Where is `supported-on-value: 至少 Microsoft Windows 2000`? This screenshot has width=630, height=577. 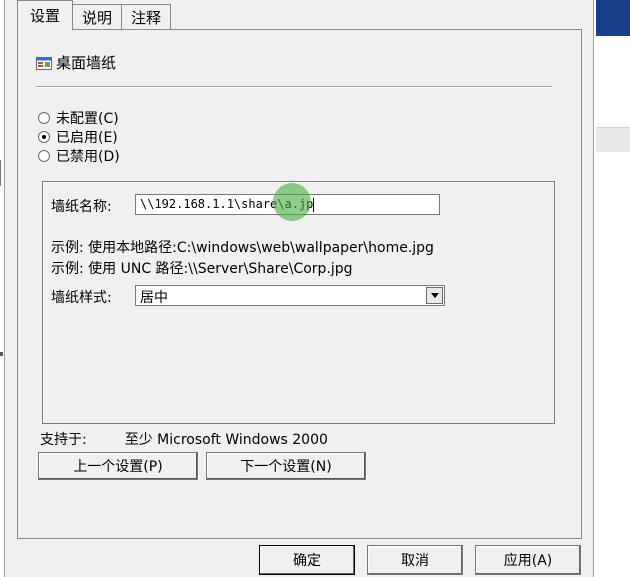 supported-on-value: 至少 Microsoft Windows 2000 is located at coordinates (226, 440).